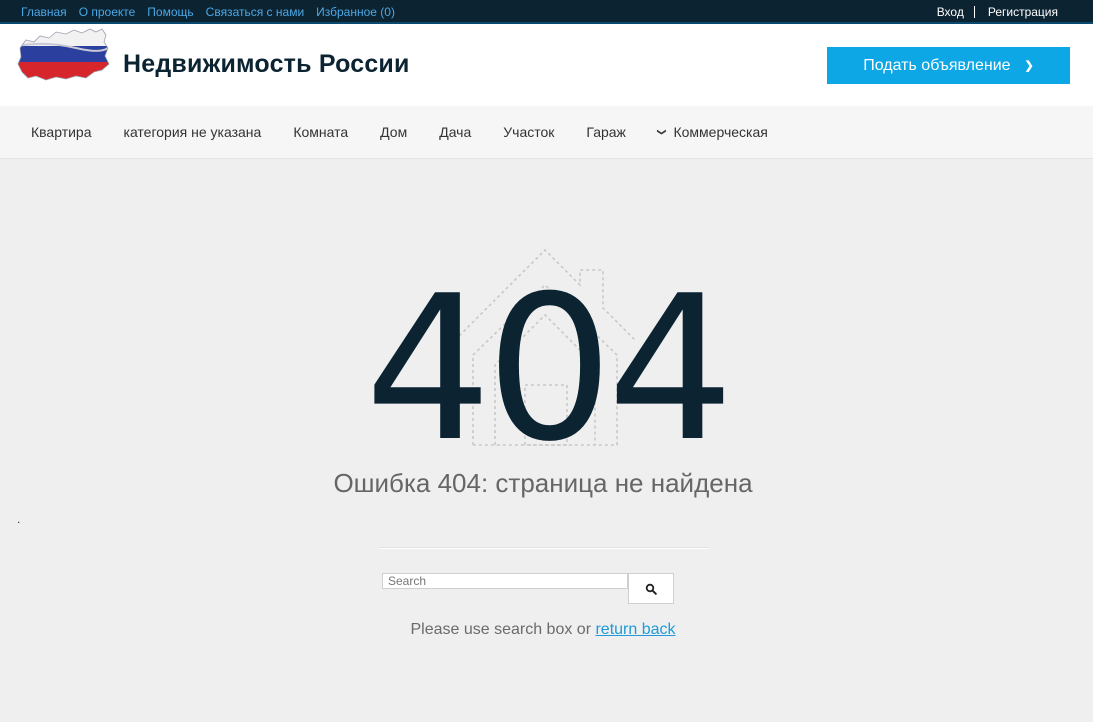 The image size is (1093, 722). Describe the element at coordinates (635, 629) in the screenshot. I see `return-back-link: return back` at that location.